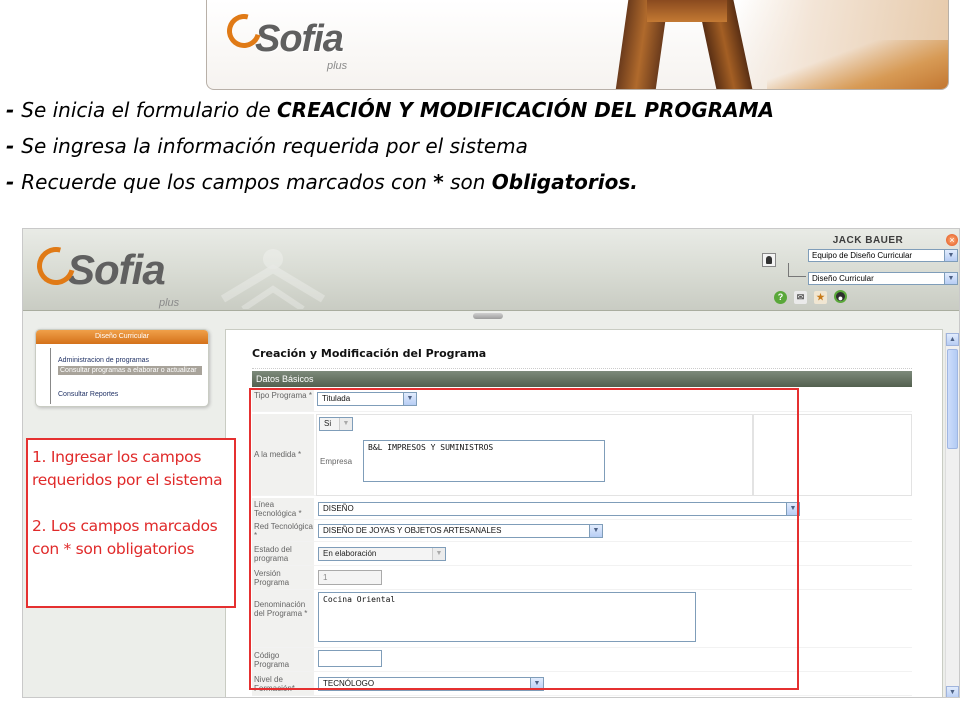 The height and width of the screenshot is (720, 960). I want to click on instruction-text: son, so click(467, 182).